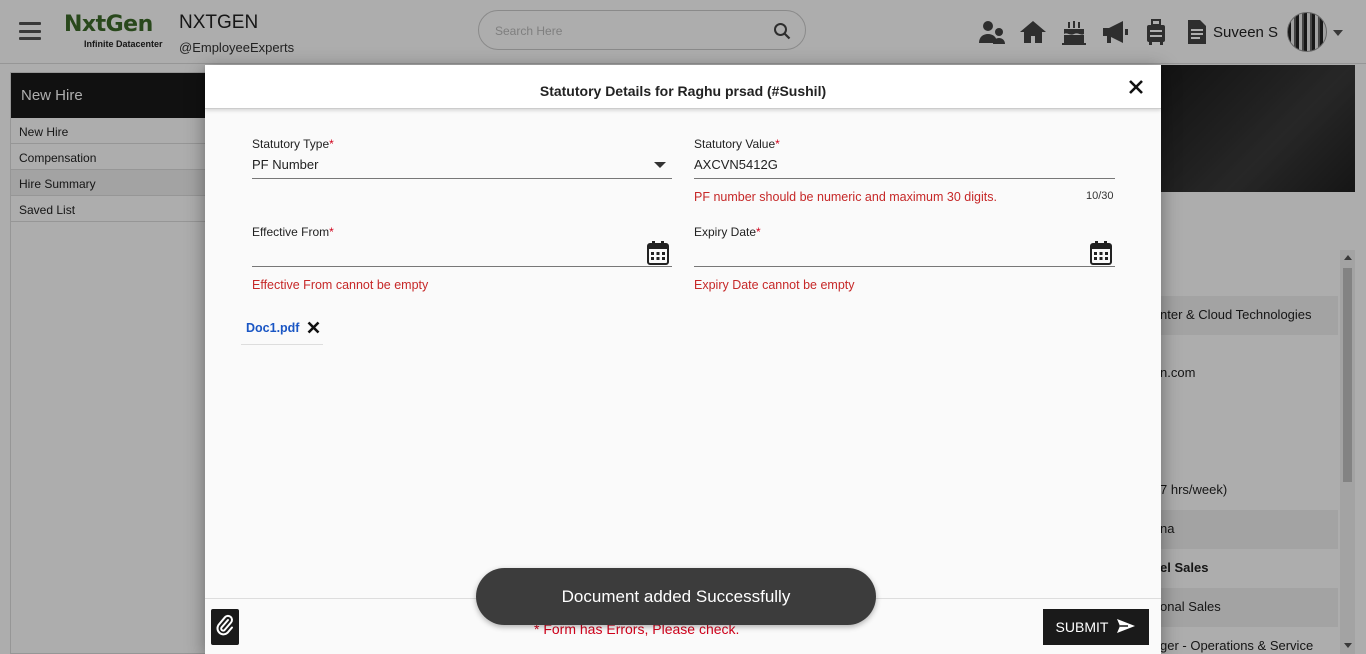  I want to click on statutory-type-label: Statutory Type*, so click(293, 144).